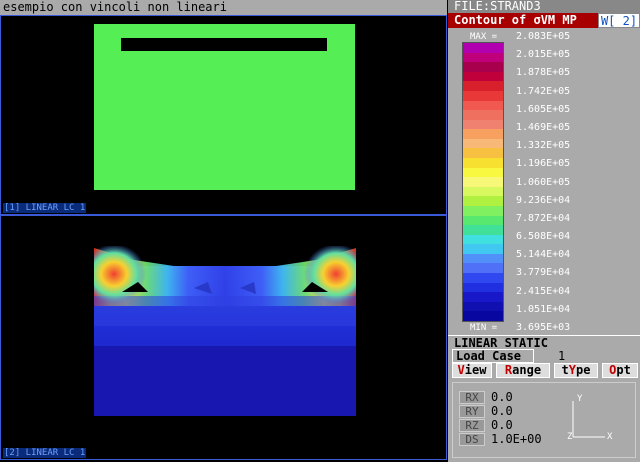 The width and height of the screenshot is (640, 462). Describe the element at coordinates (502, 425) in the screenshot. I see `rotation-z-value: 0.0` at that location.